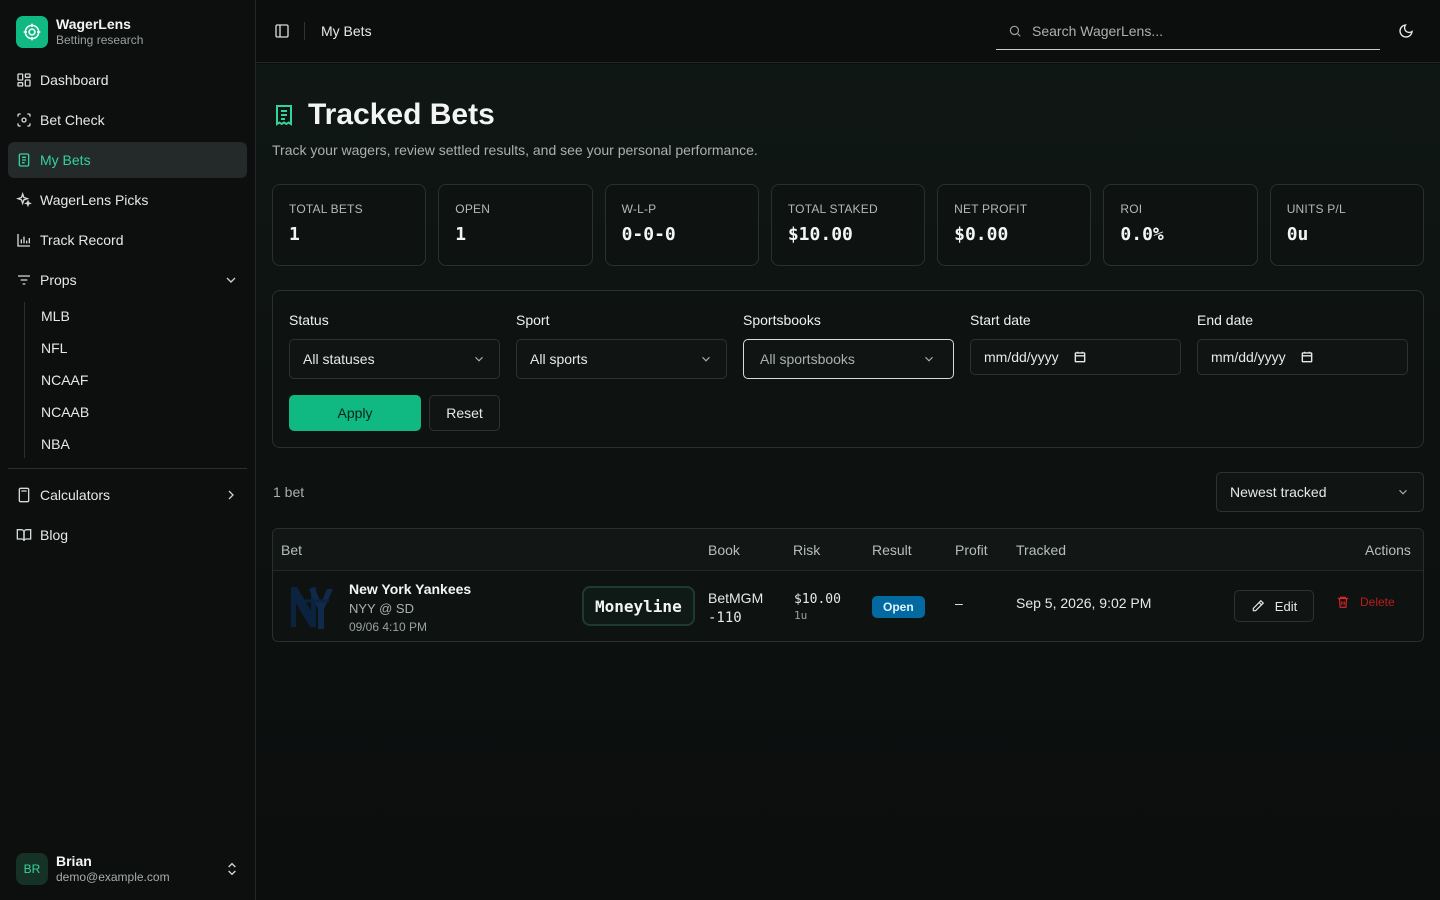 This screenshot has width=1440, height=900. Describe the element at coordinates (355, 413) in the screenshot. I see `apply-button: Apply` at that location.